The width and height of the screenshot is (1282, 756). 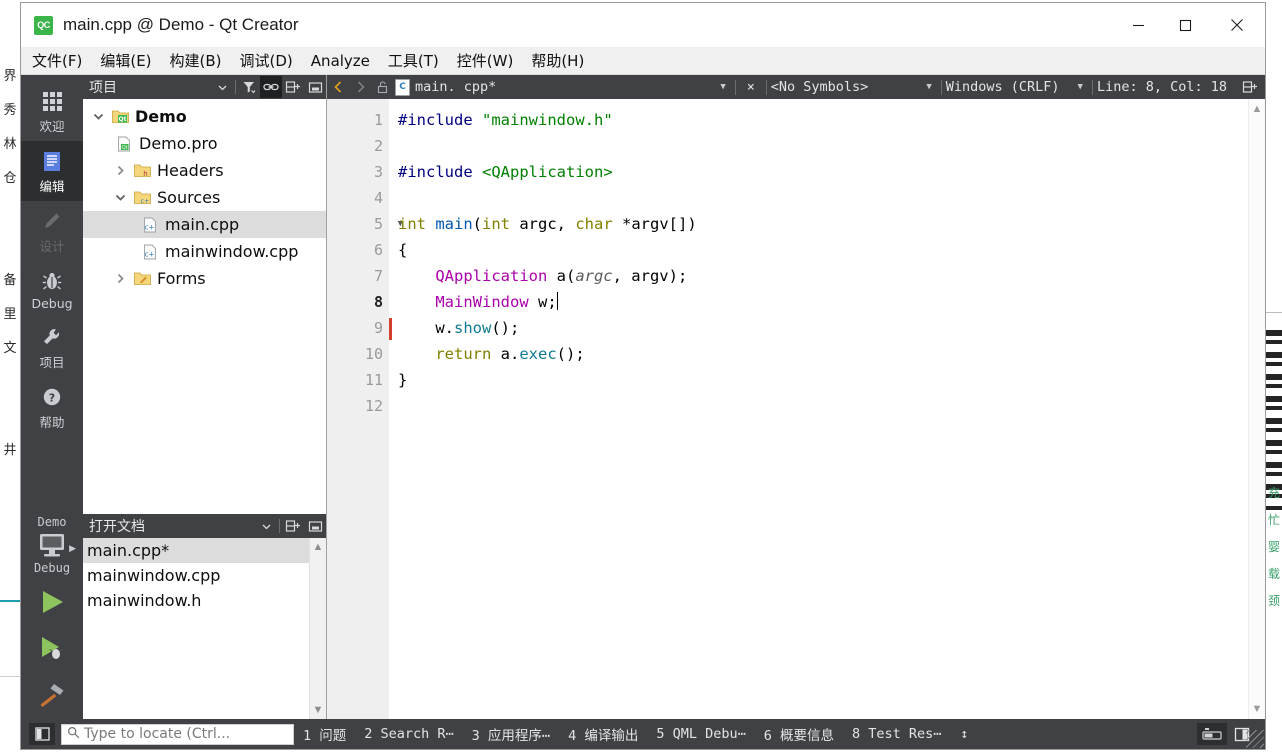 I want to click on cursor-position-value: Line: 8, Col: 18, so click(x=1161, y=87).